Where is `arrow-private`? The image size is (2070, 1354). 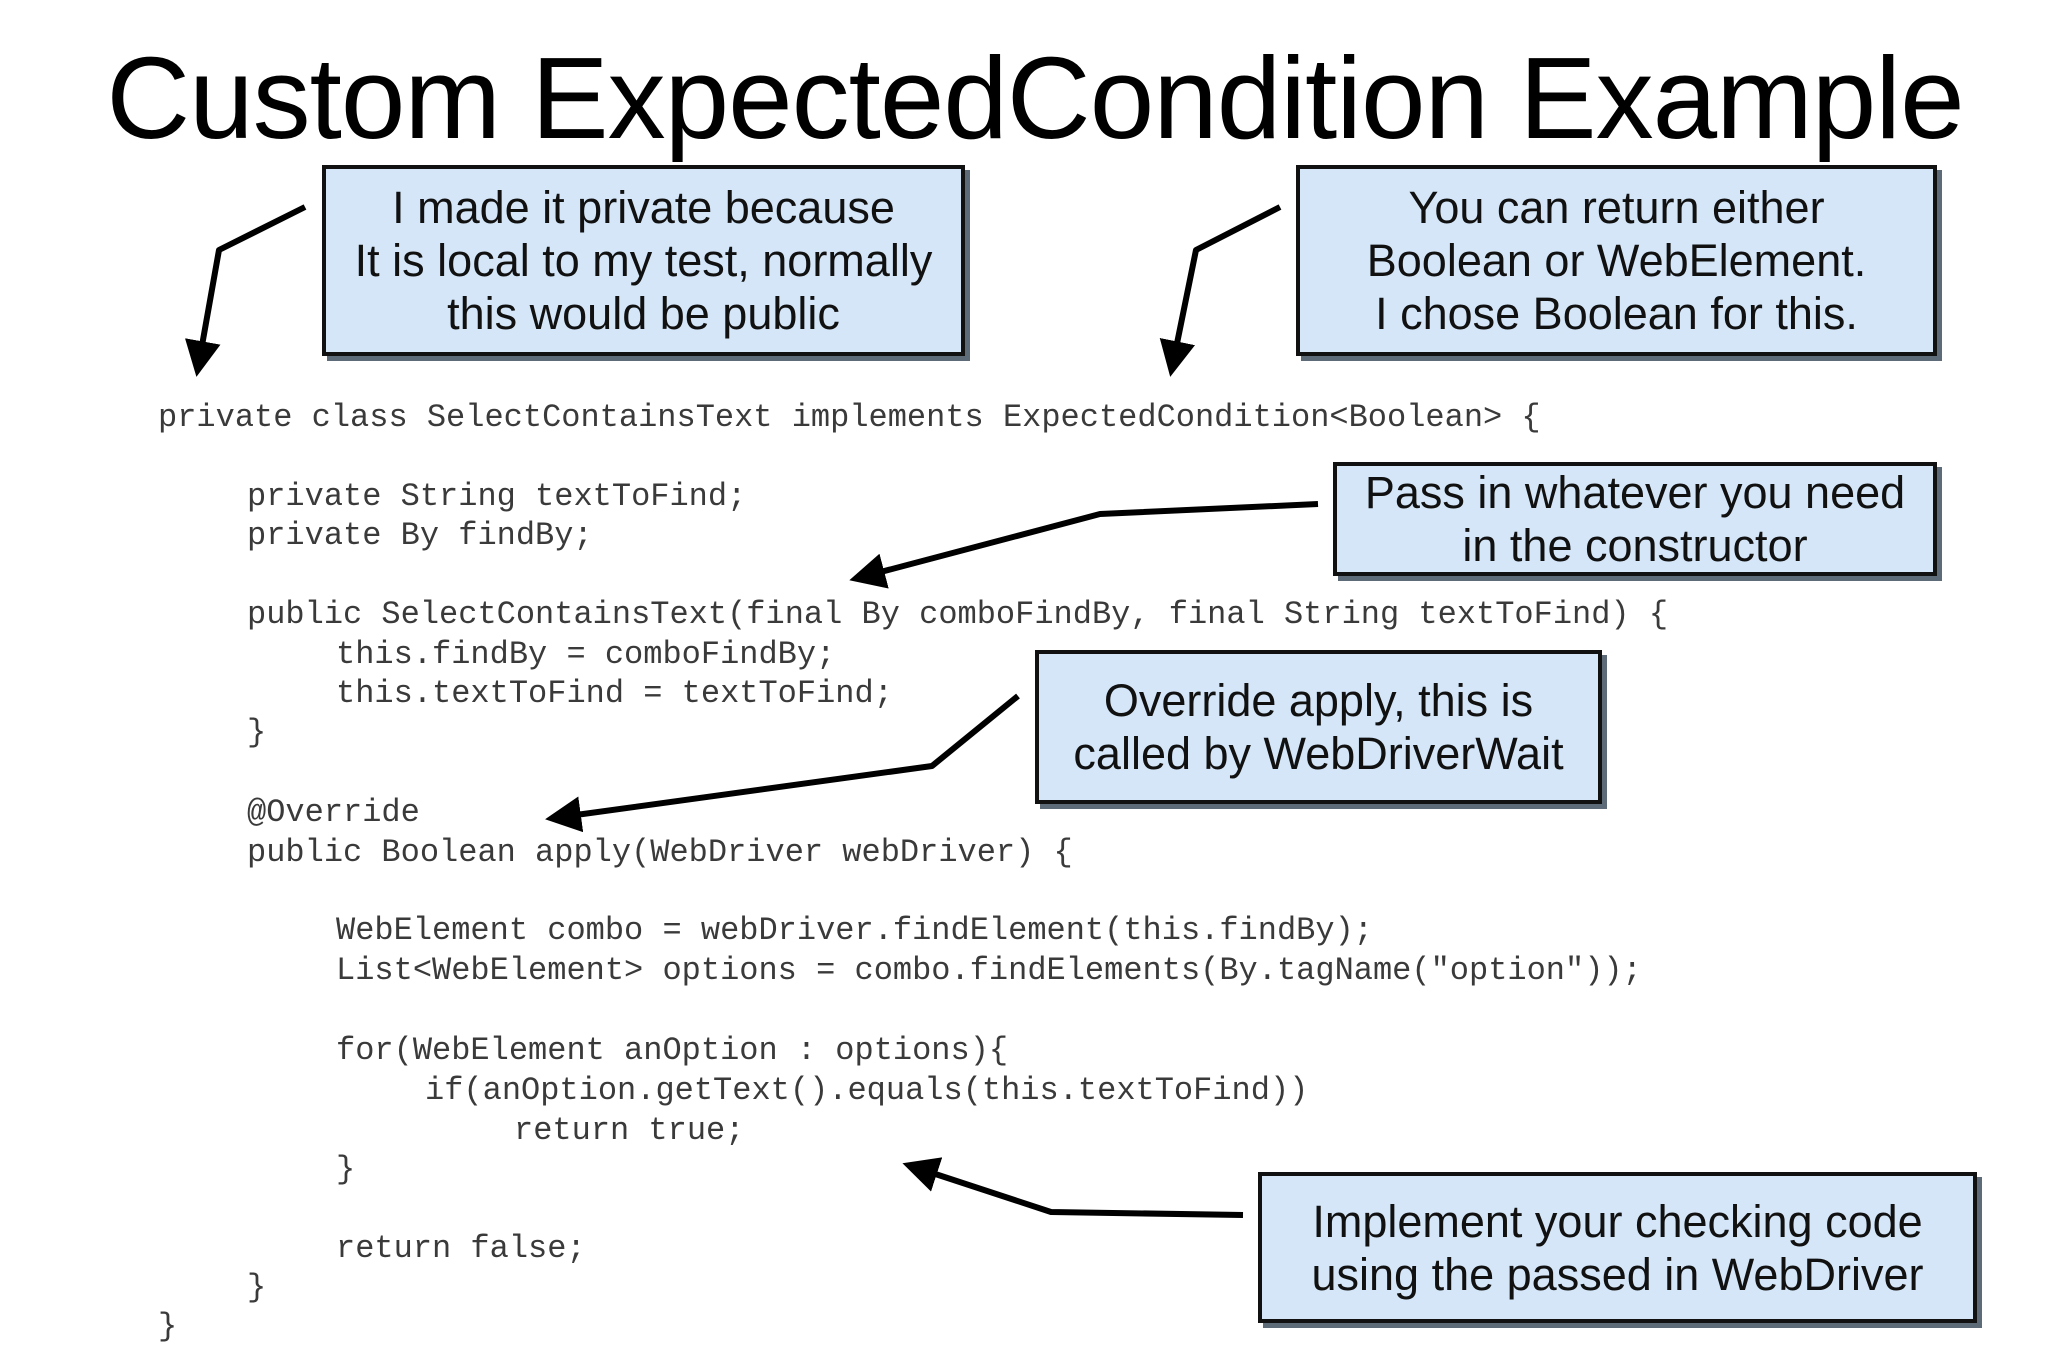 arrow-private is located at coordinates (246, 290).